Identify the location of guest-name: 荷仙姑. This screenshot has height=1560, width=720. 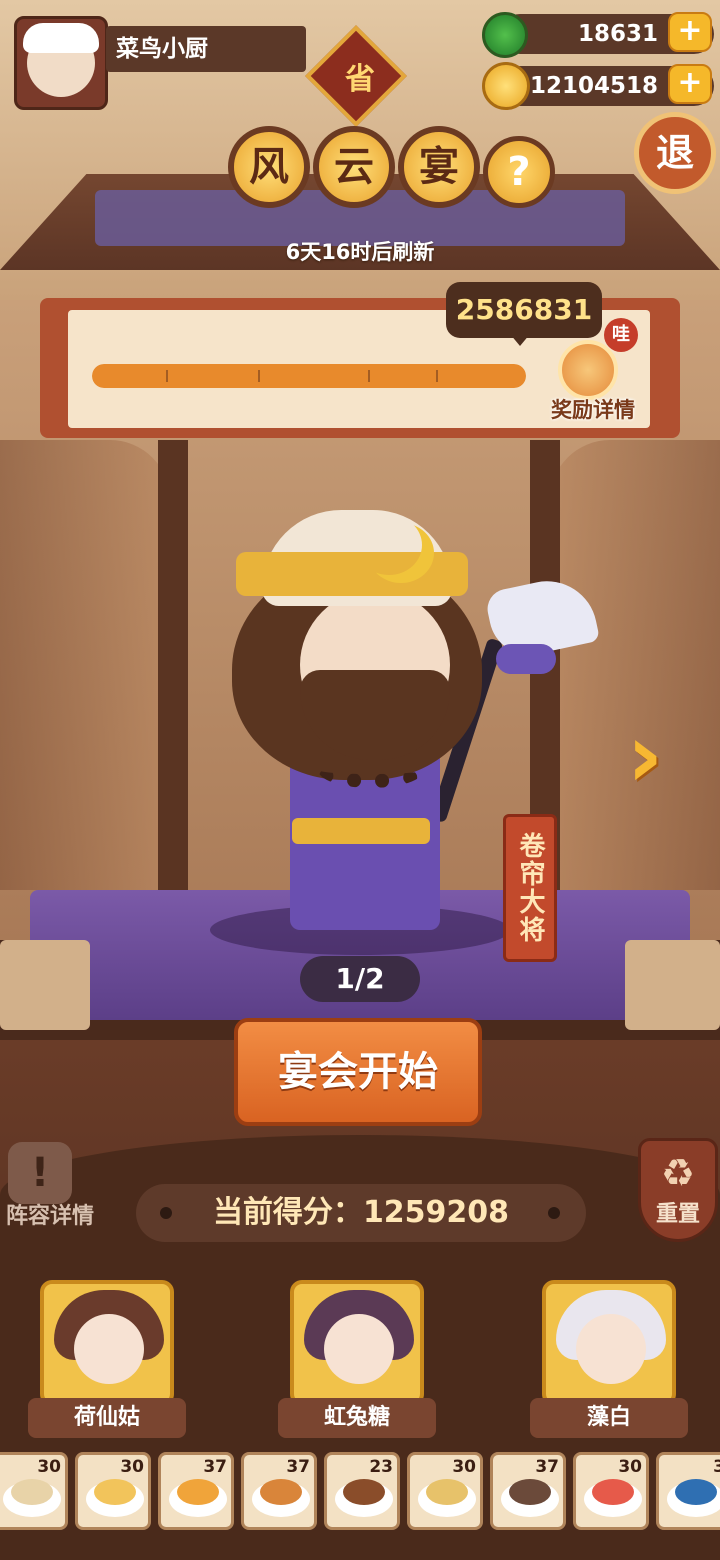
(107, 1418).